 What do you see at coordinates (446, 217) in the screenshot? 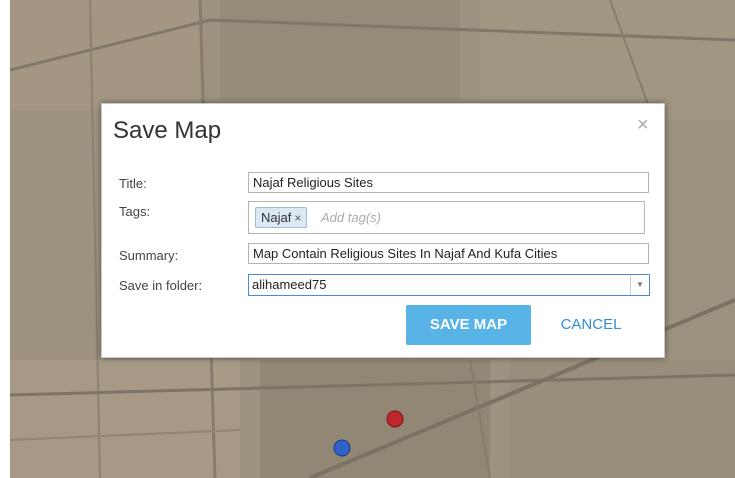
I see `tags-input: Najaf × Add tag(s)` at bounding box center [446, 217].